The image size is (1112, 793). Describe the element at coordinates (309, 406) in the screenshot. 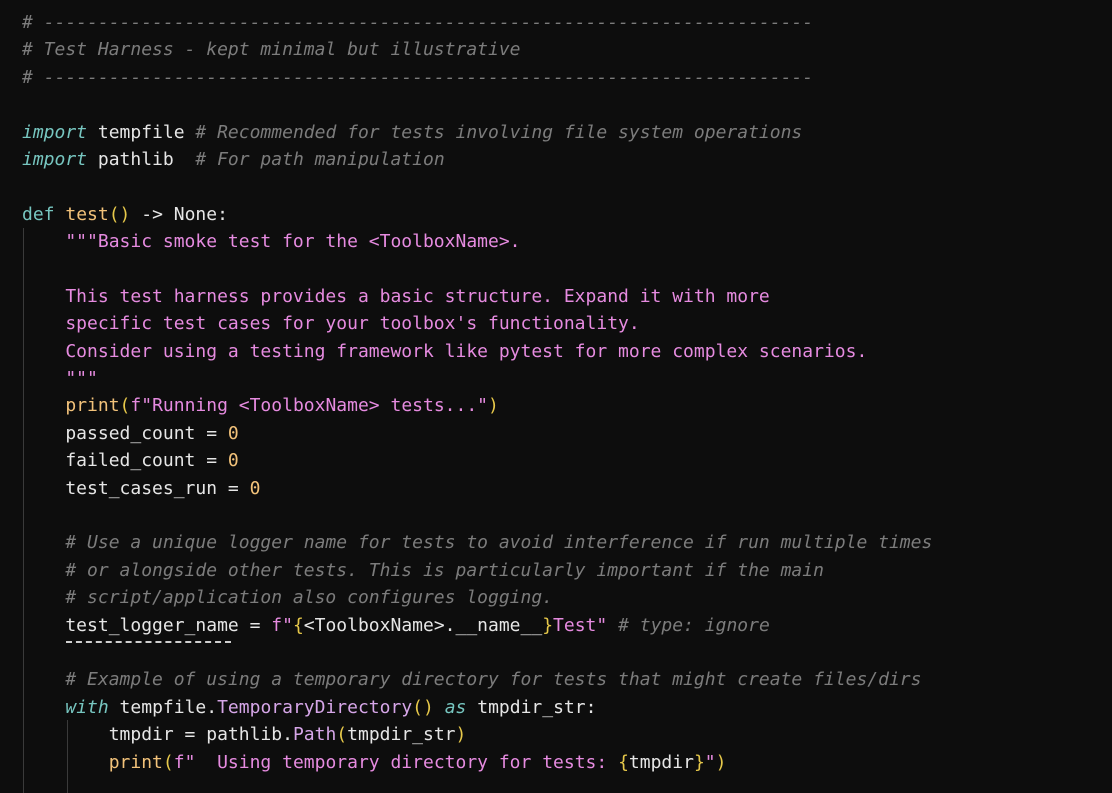

I see `code-token: f"Running <ToolboxName> tests..."` at that location.